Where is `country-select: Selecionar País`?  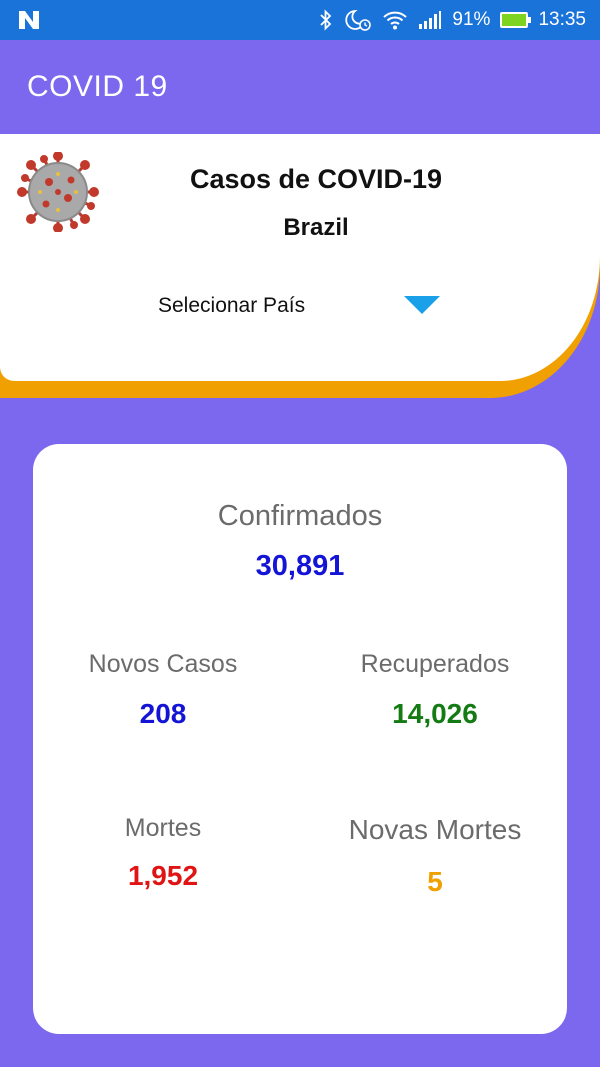 country-select: Selecionar País is located at coordinates (300, 306).